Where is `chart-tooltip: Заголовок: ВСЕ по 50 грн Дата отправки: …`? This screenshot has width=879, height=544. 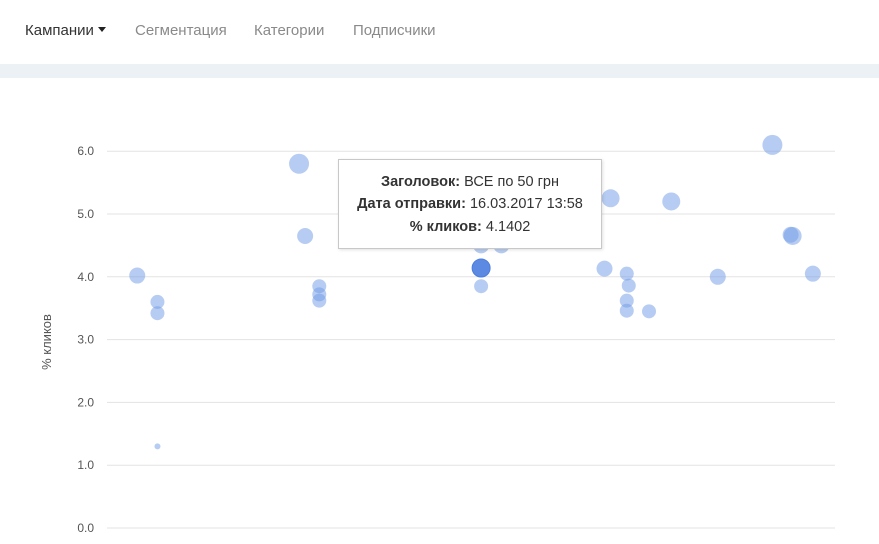
chart-tooltip: Заголовок: ВСЕ по 50 грн Дата отправки: … is located at coordinates (470, 204).